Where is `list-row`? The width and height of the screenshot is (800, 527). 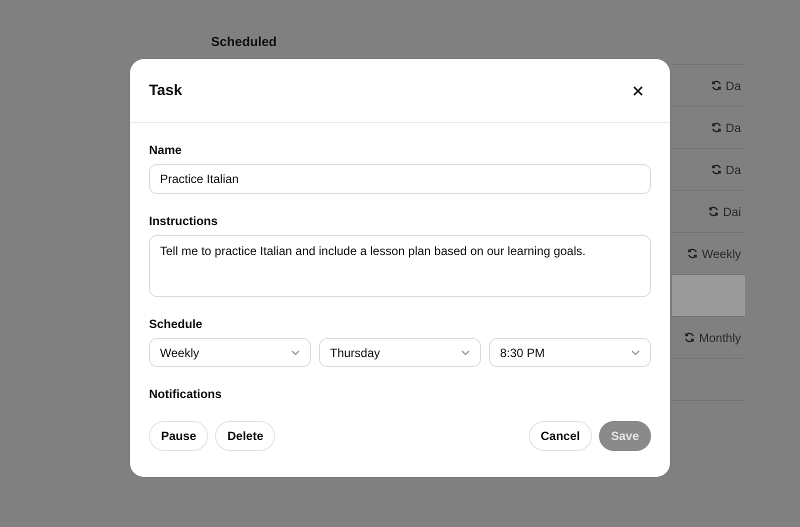
list-row is located at coordinates (708, 295).